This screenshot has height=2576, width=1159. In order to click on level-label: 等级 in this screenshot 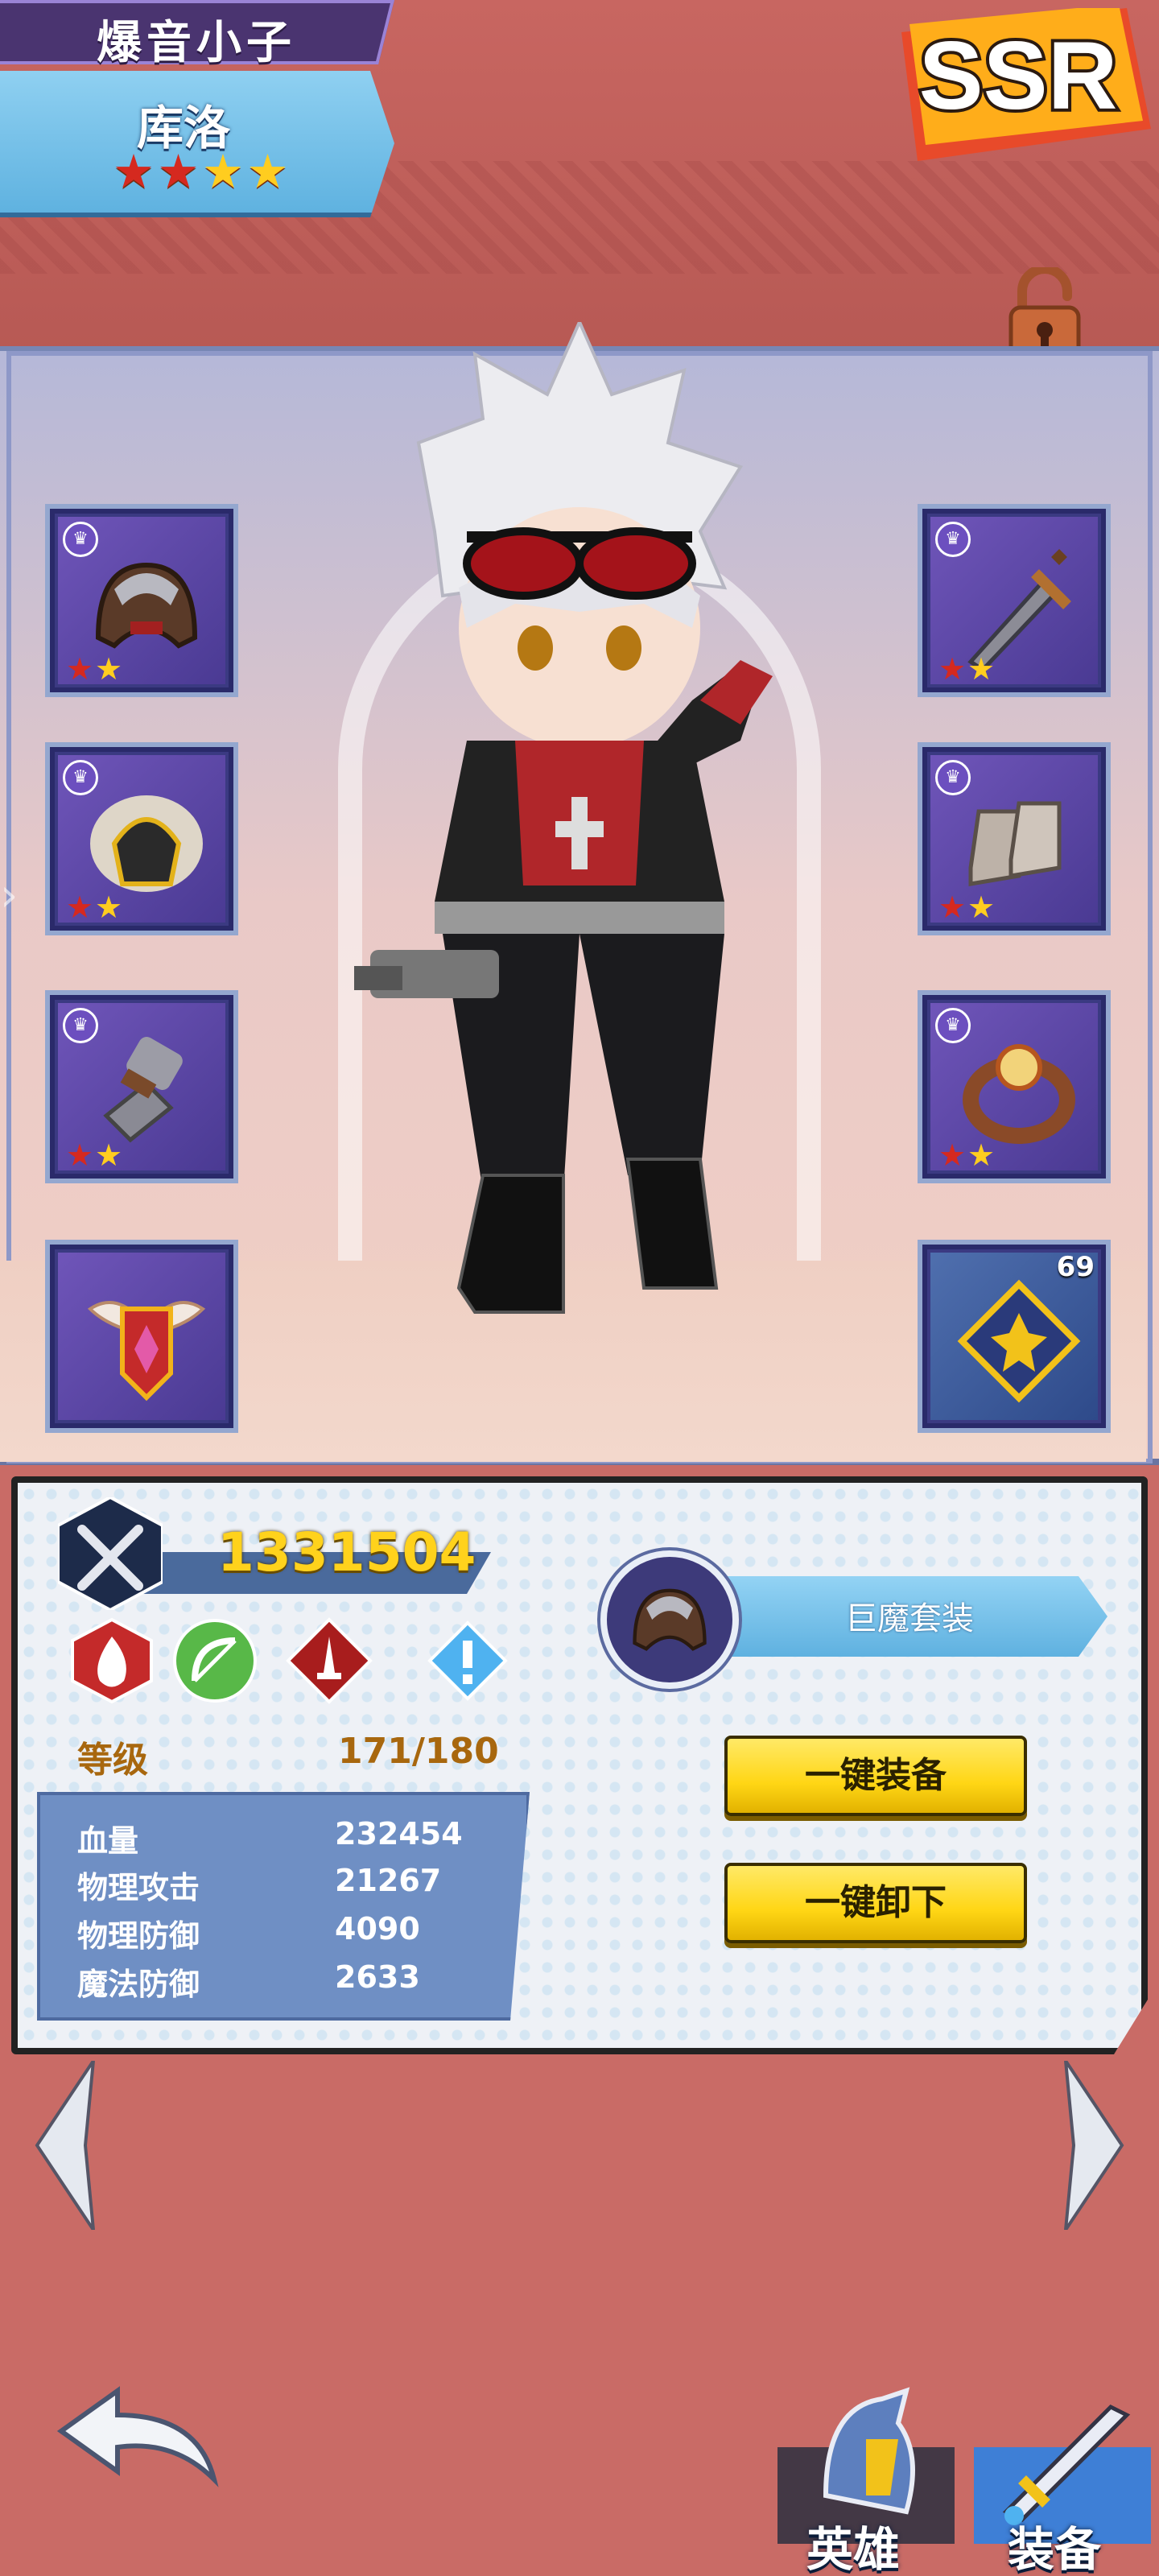, I will do `click(112, 1760)`.